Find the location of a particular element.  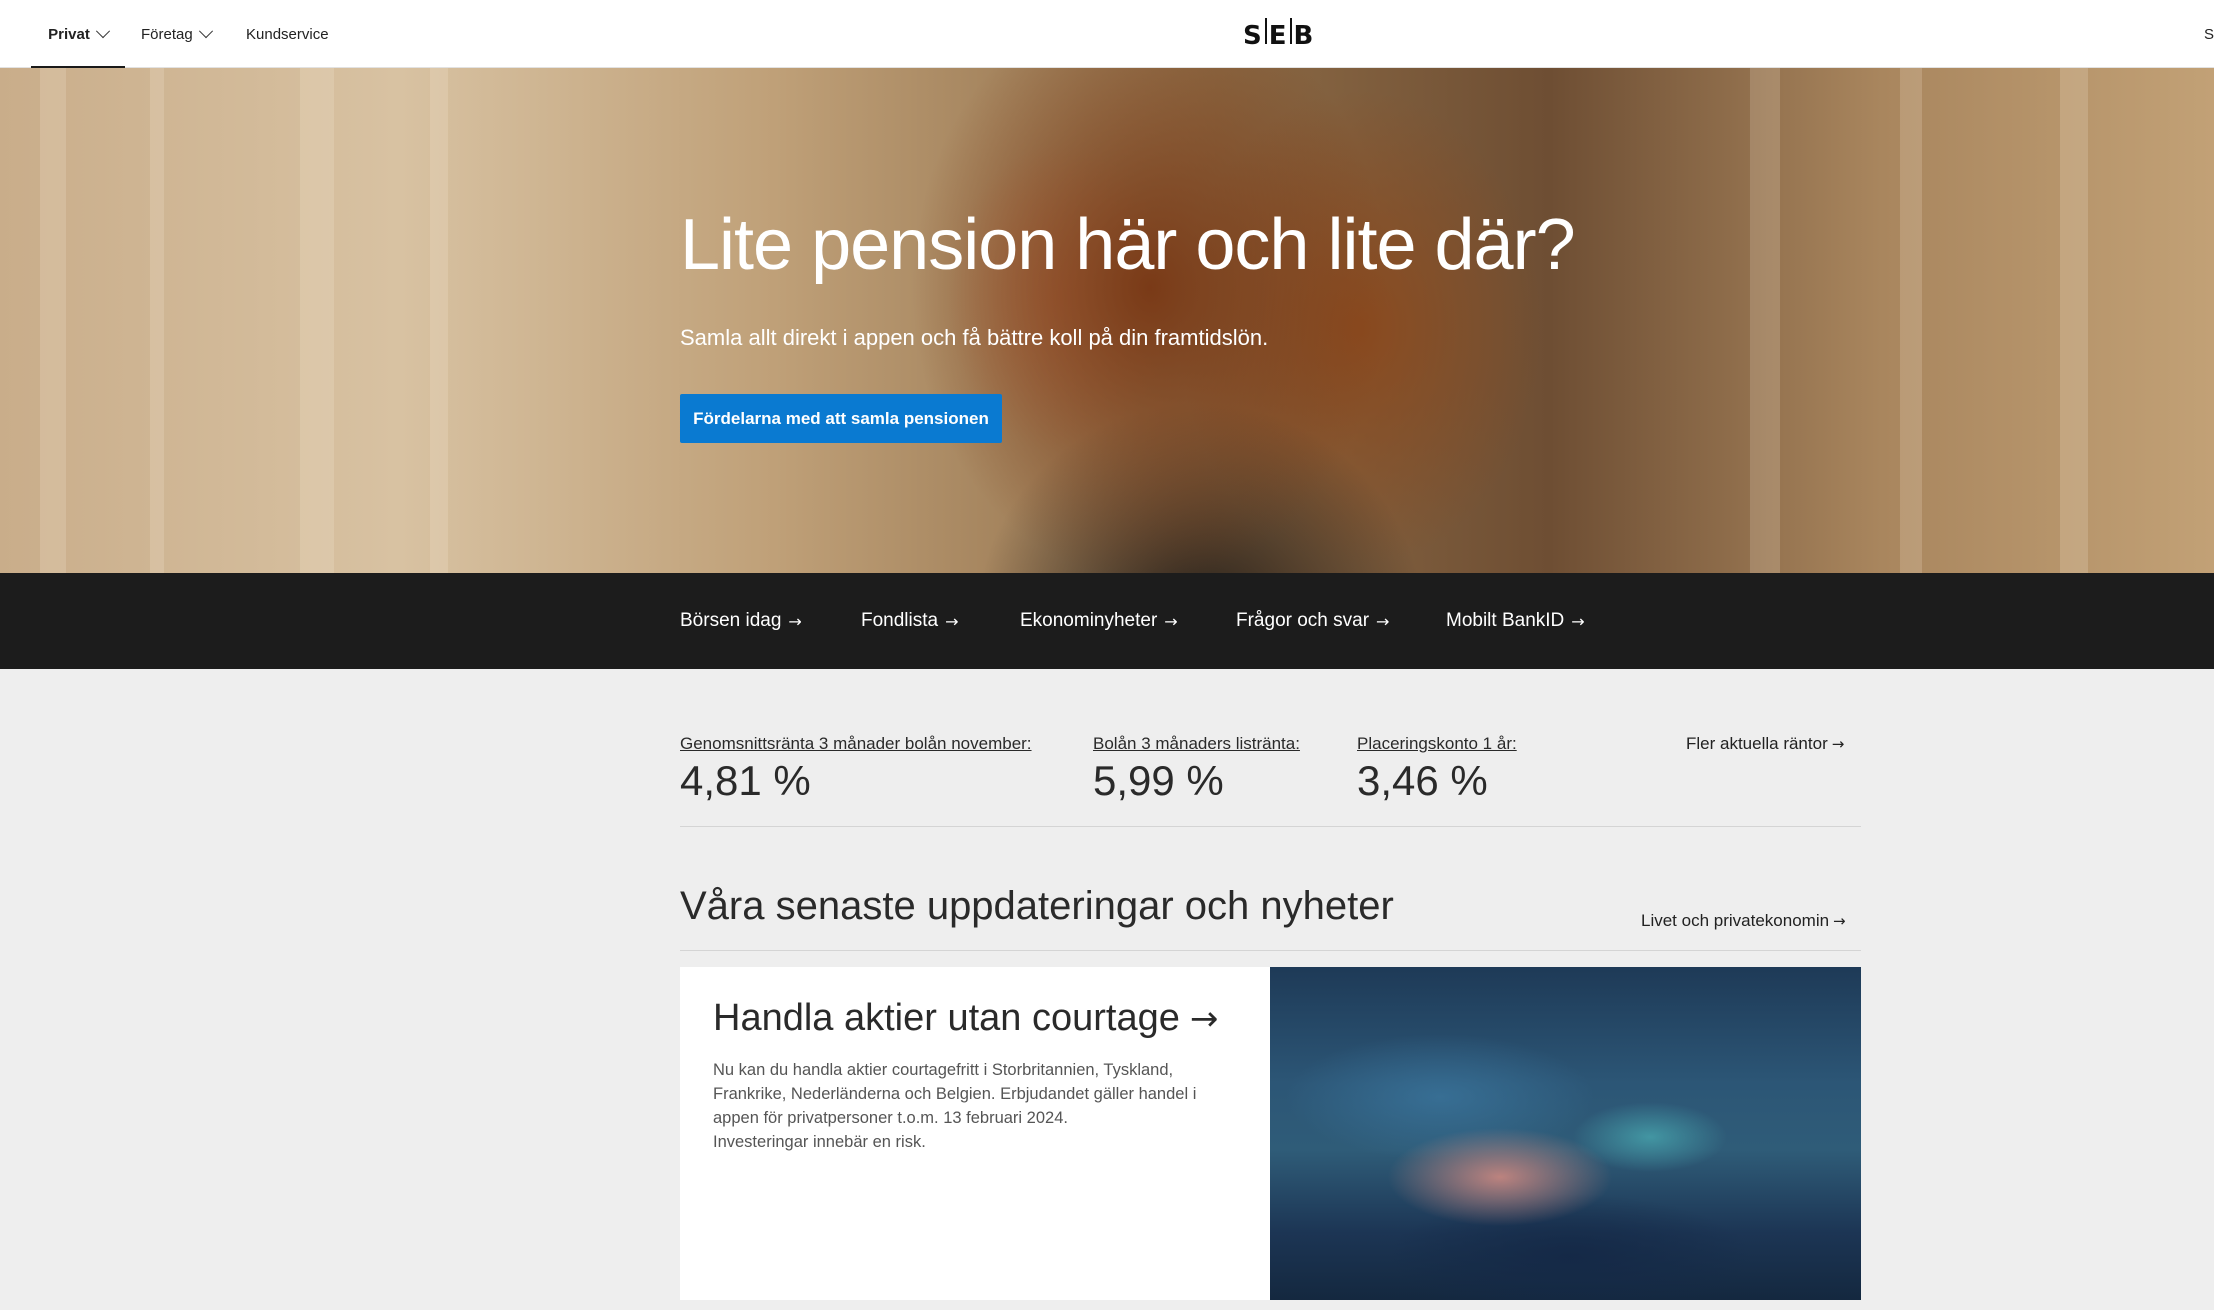

nav-item-foretag: Företag is located at coordinates (177, 34).